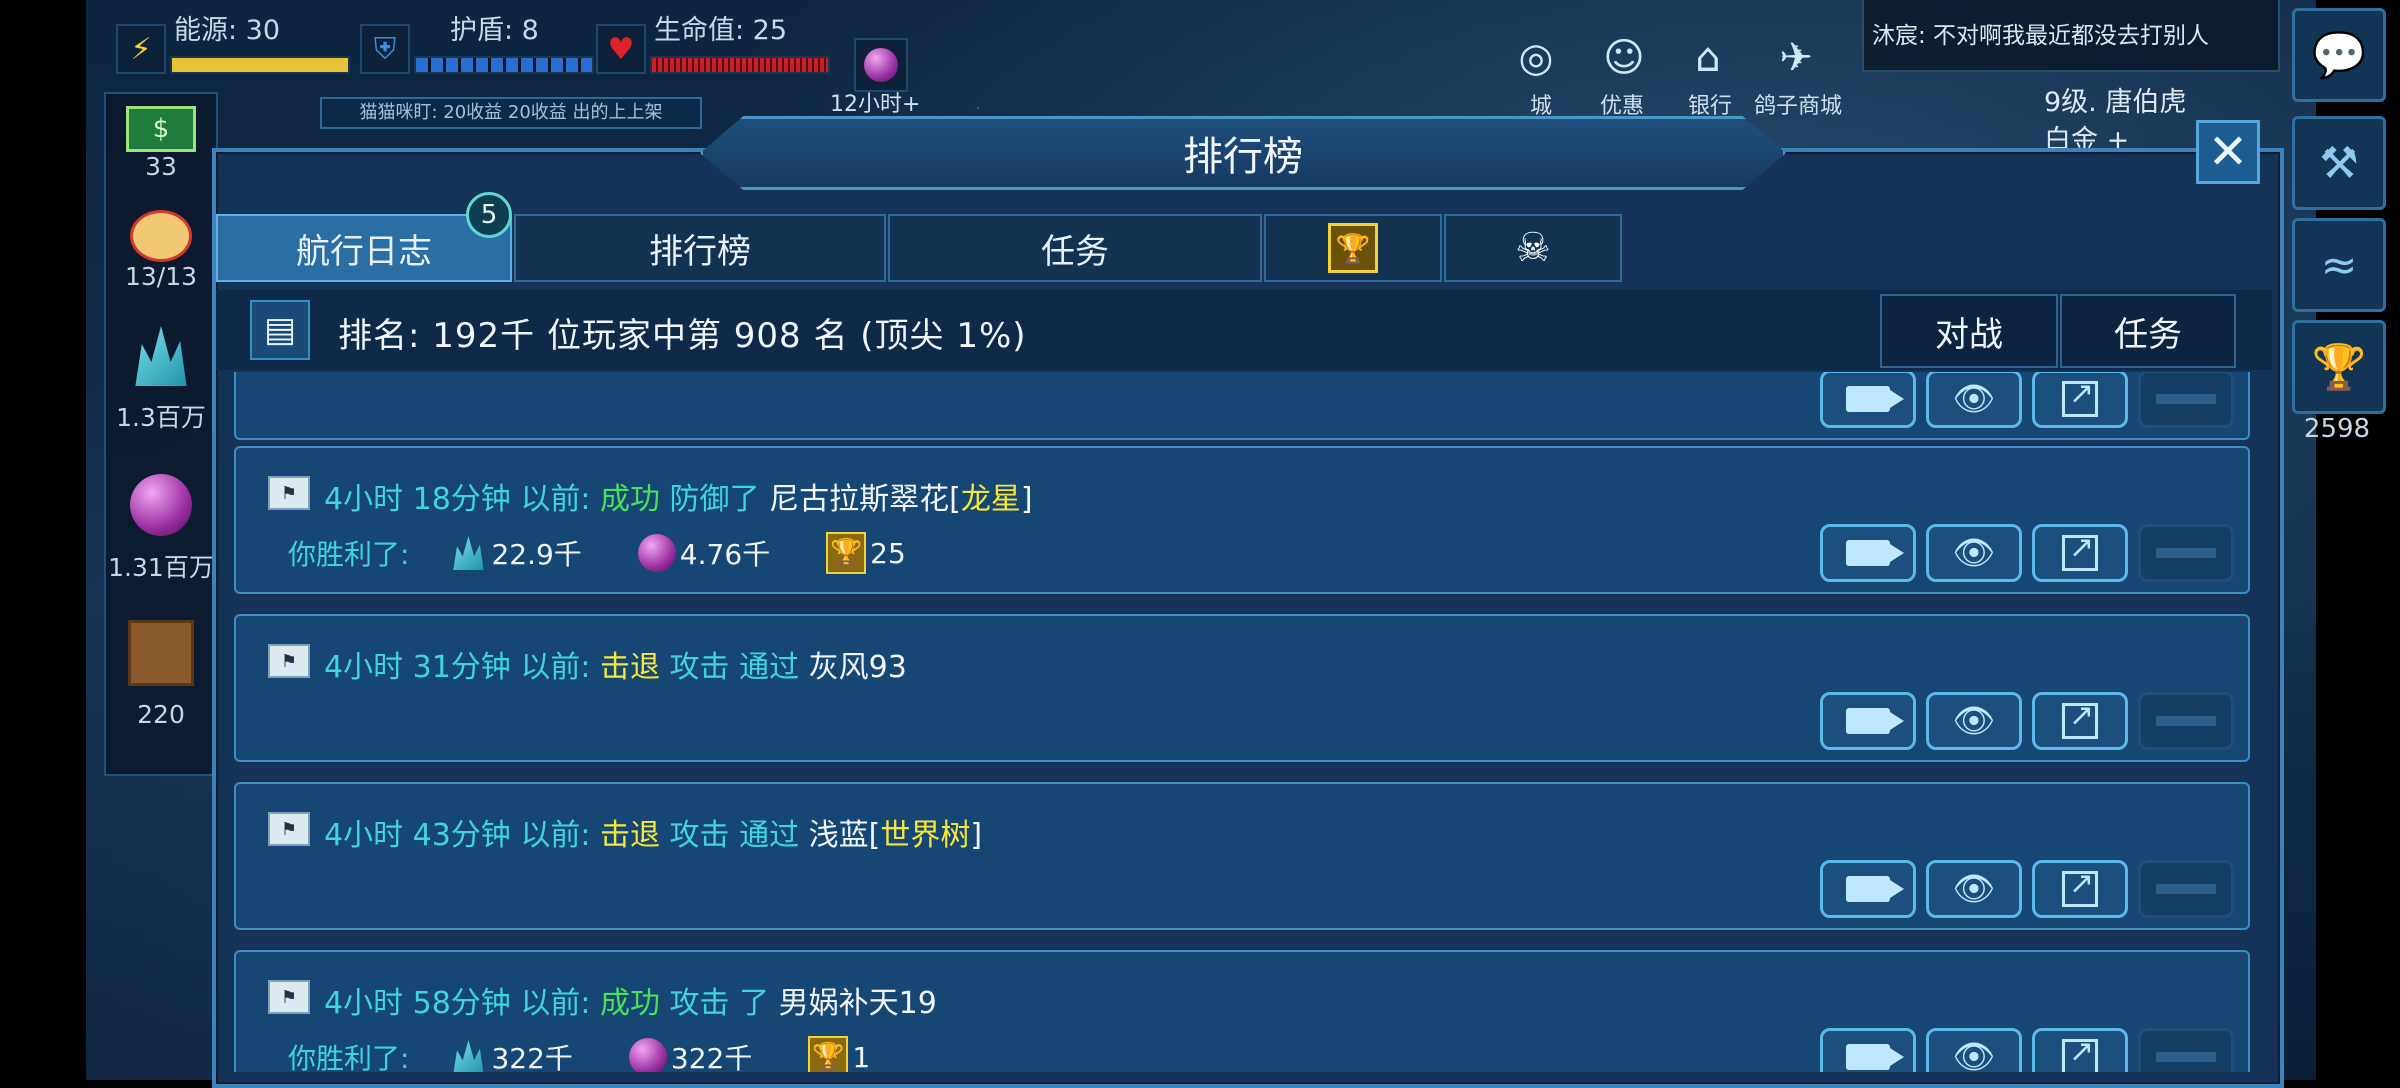 The width and height of the screenshot is (2400, 1088). Describe the element at coordinates (991, 499) in the screenshot. I see `entry-tag: 龙星` at that location.